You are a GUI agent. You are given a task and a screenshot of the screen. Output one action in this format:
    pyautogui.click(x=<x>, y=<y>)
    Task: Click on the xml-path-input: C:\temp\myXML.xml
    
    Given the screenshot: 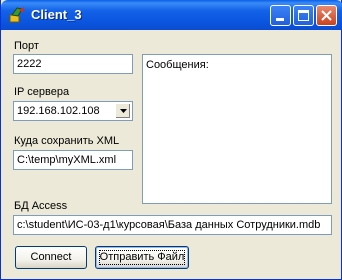 What is the action you would take?
    pyautogui.click(x=73, y=160)
    